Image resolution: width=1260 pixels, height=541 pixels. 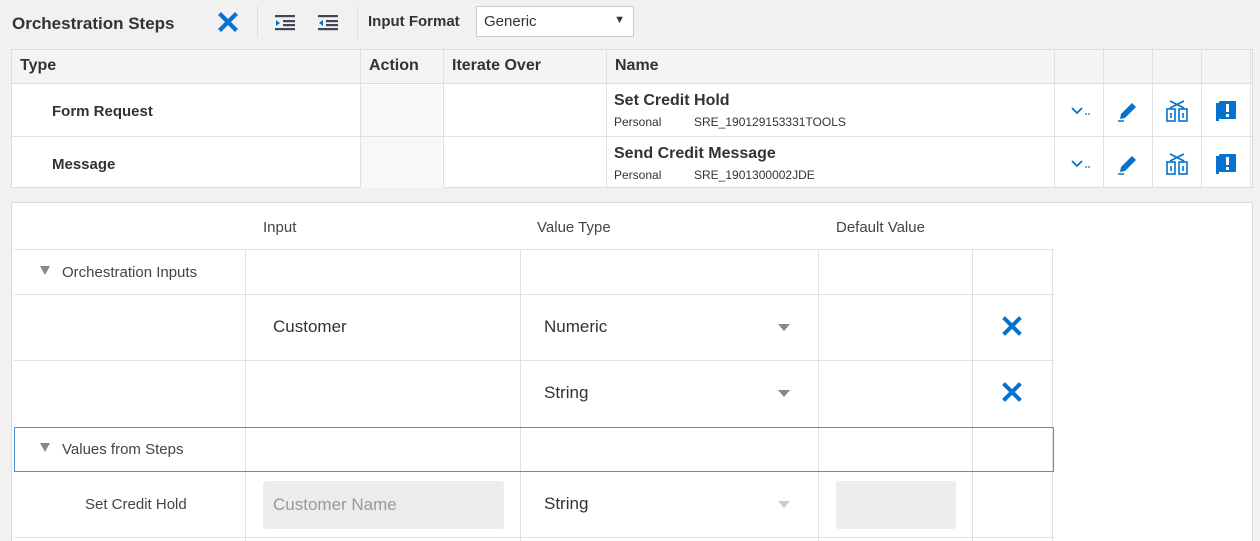 I want to click on group-values-from-steps: Values from Steps, so click(x=111, y=449).